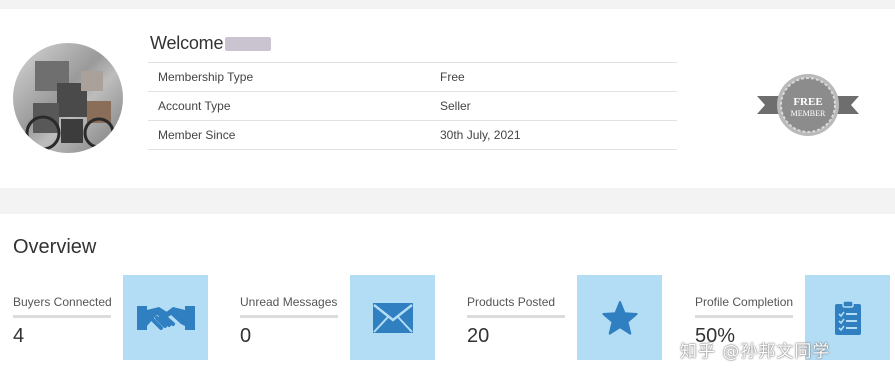 This screenshot has width=895, height=386. I want to click on membership-type-label: Membership Type, so click(206, 77).